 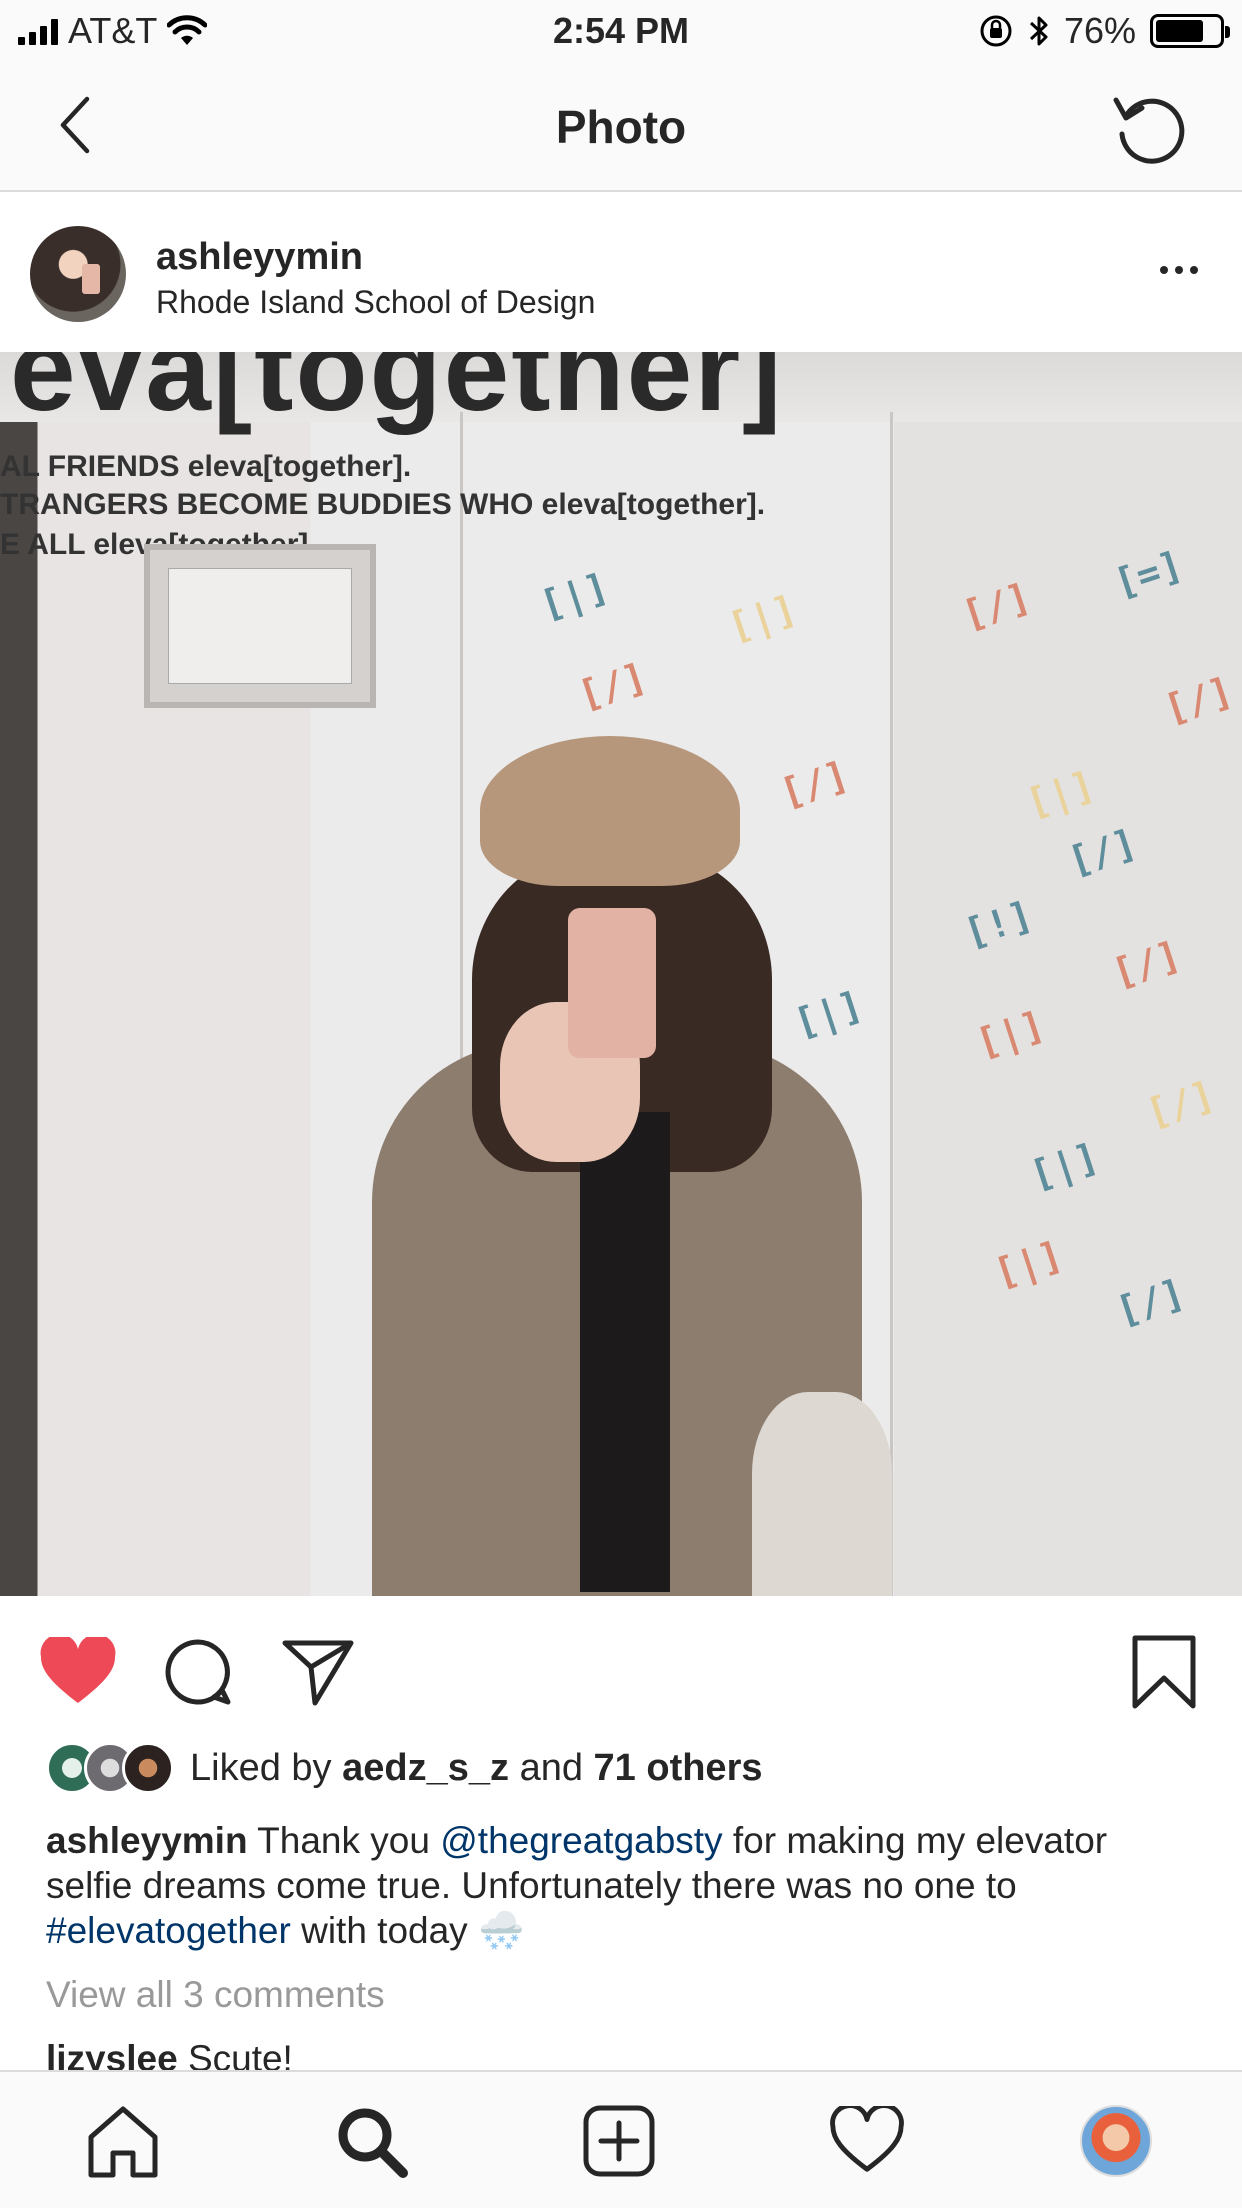 I want to click on likes-prefix: Liked by, so click(x=261, y=1767).